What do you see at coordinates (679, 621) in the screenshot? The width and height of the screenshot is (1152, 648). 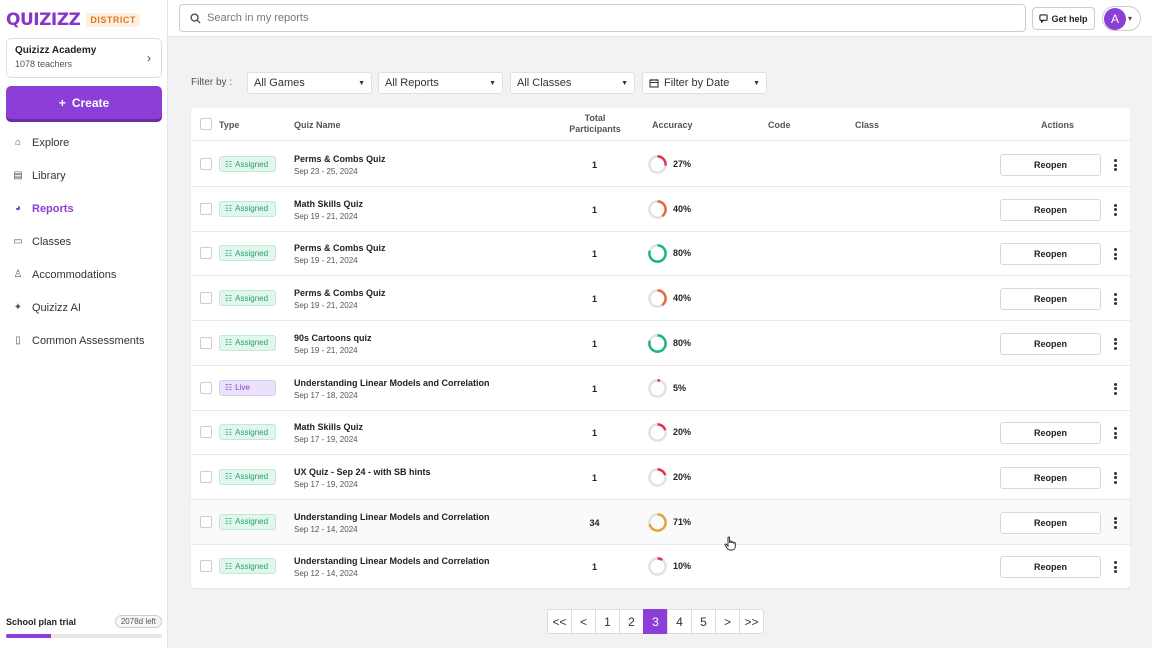 I see `page-4-button: 4` at bounding box center [679, 621].